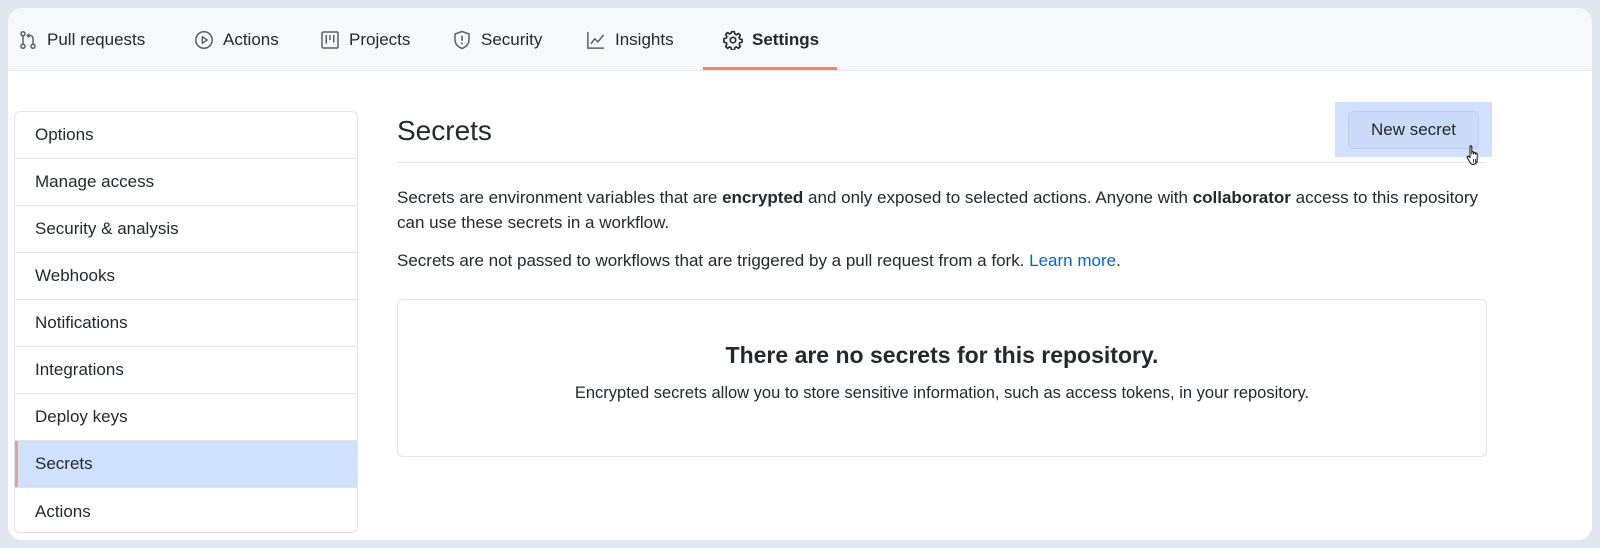 This screenshot has width=1600, height=548. I want to click on tab-label: Projects, so click(380, 39).